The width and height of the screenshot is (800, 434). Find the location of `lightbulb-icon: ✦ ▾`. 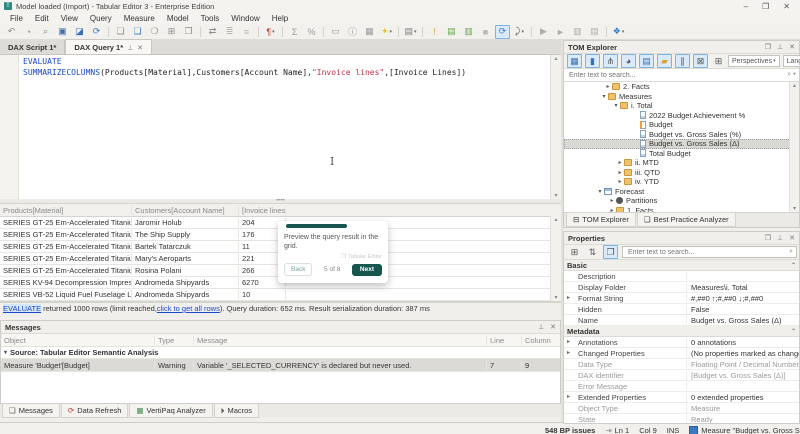

lightbulb-icon: ✦ ▾ is located at coordinates (386, 32).